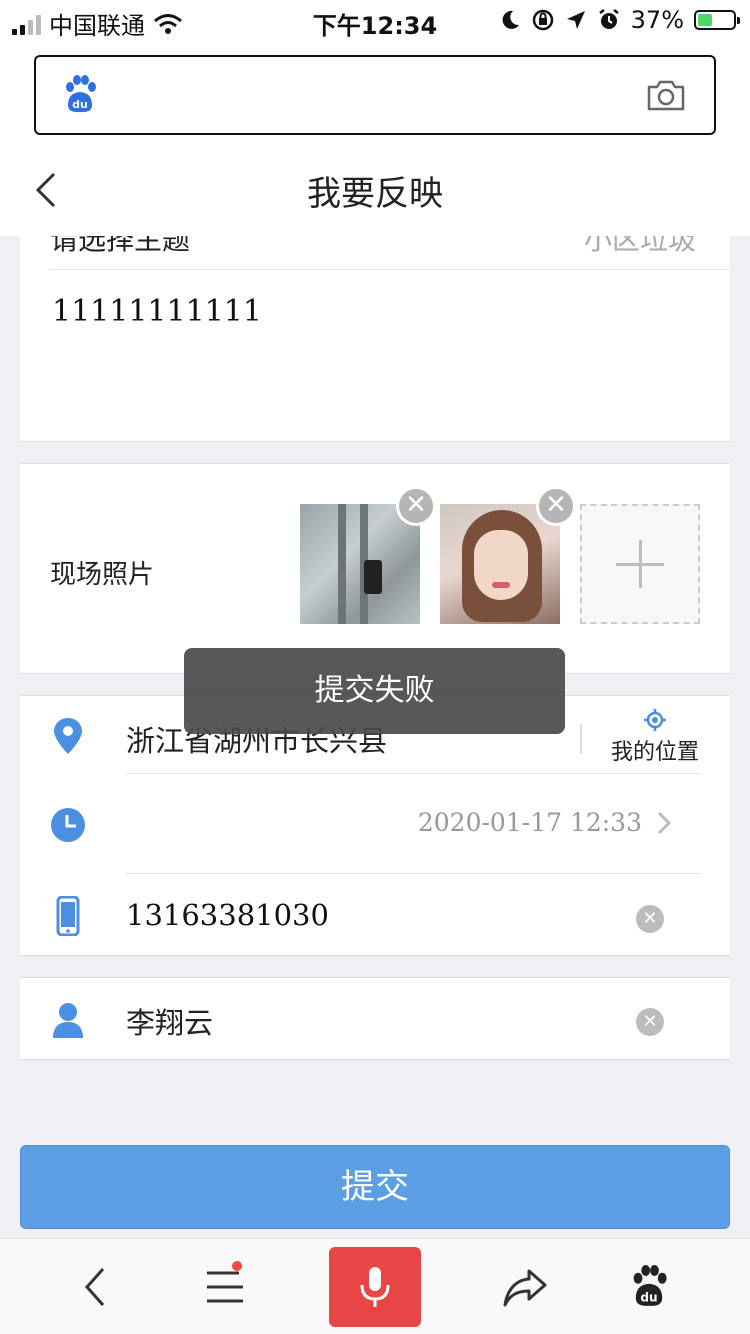  Describe the element at coordinates (68, 916) in the screenshot. I see `phone-icon` at that location.